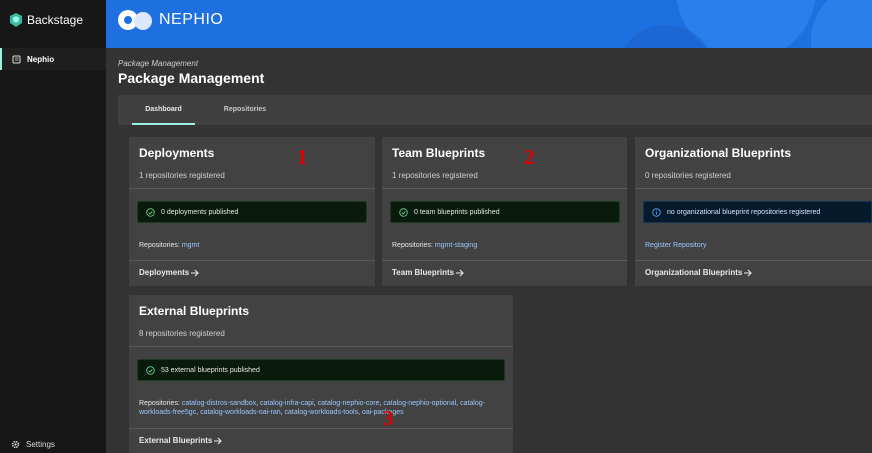 Image resolution: width=872 pixels, height=453 pixels. I want to click on link-label: External Blueprints, so click(176, 440).